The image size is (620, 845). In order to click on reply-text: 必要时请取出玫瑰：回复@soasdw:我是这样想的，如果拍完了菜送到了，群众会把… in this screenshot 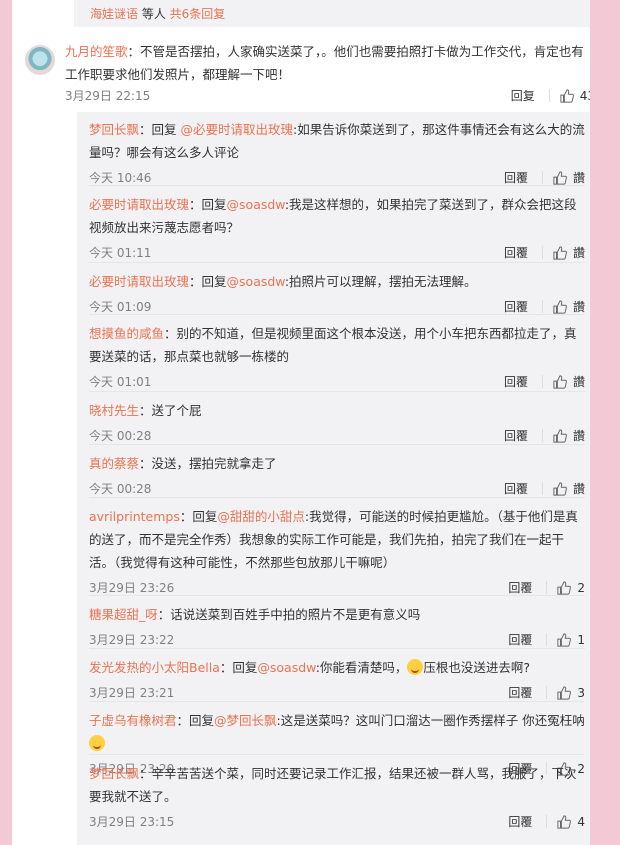, I will do `click(337, 216)`.